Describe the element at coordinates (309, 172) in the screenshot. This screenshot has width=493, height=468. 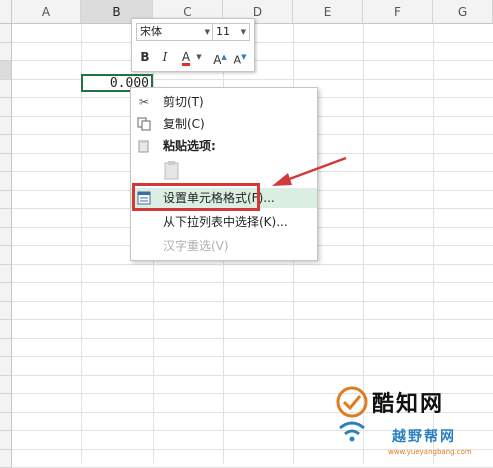
I see `annotation-arrow-icon` at that location.